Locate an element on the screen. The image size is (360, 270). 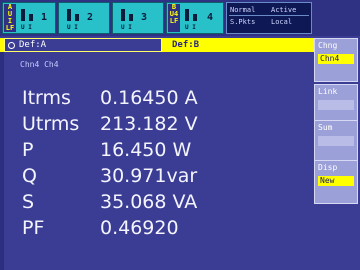
element-2-indicator: U I 2 is located at coordinates (84, 18).